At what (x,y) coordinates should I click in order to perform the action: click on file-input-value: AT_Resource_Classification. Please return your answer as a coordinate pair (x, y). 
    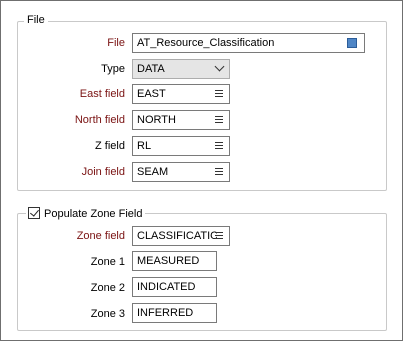
    Looking at the image, I should click on (206, 43).